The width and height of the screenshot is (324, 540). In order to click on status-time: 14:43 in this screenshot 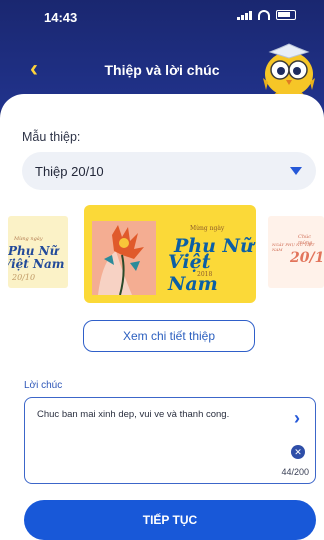, I will do `click(61, 17)`.